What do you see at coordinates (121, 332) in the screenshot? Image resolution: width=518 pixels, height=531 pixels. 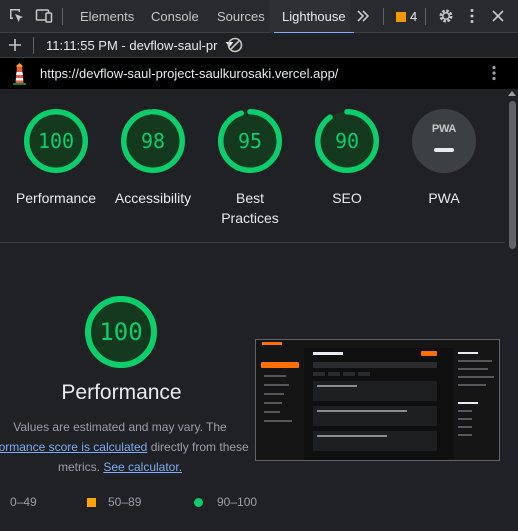 I see `performance-category-gauge: 100` at bounding box center [121, 332].